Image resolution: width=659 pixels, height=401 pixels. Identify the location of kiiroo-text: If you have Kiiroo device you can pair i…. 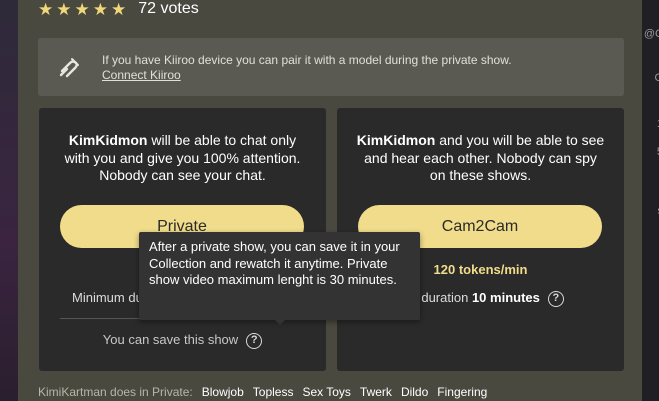
(307, 60).